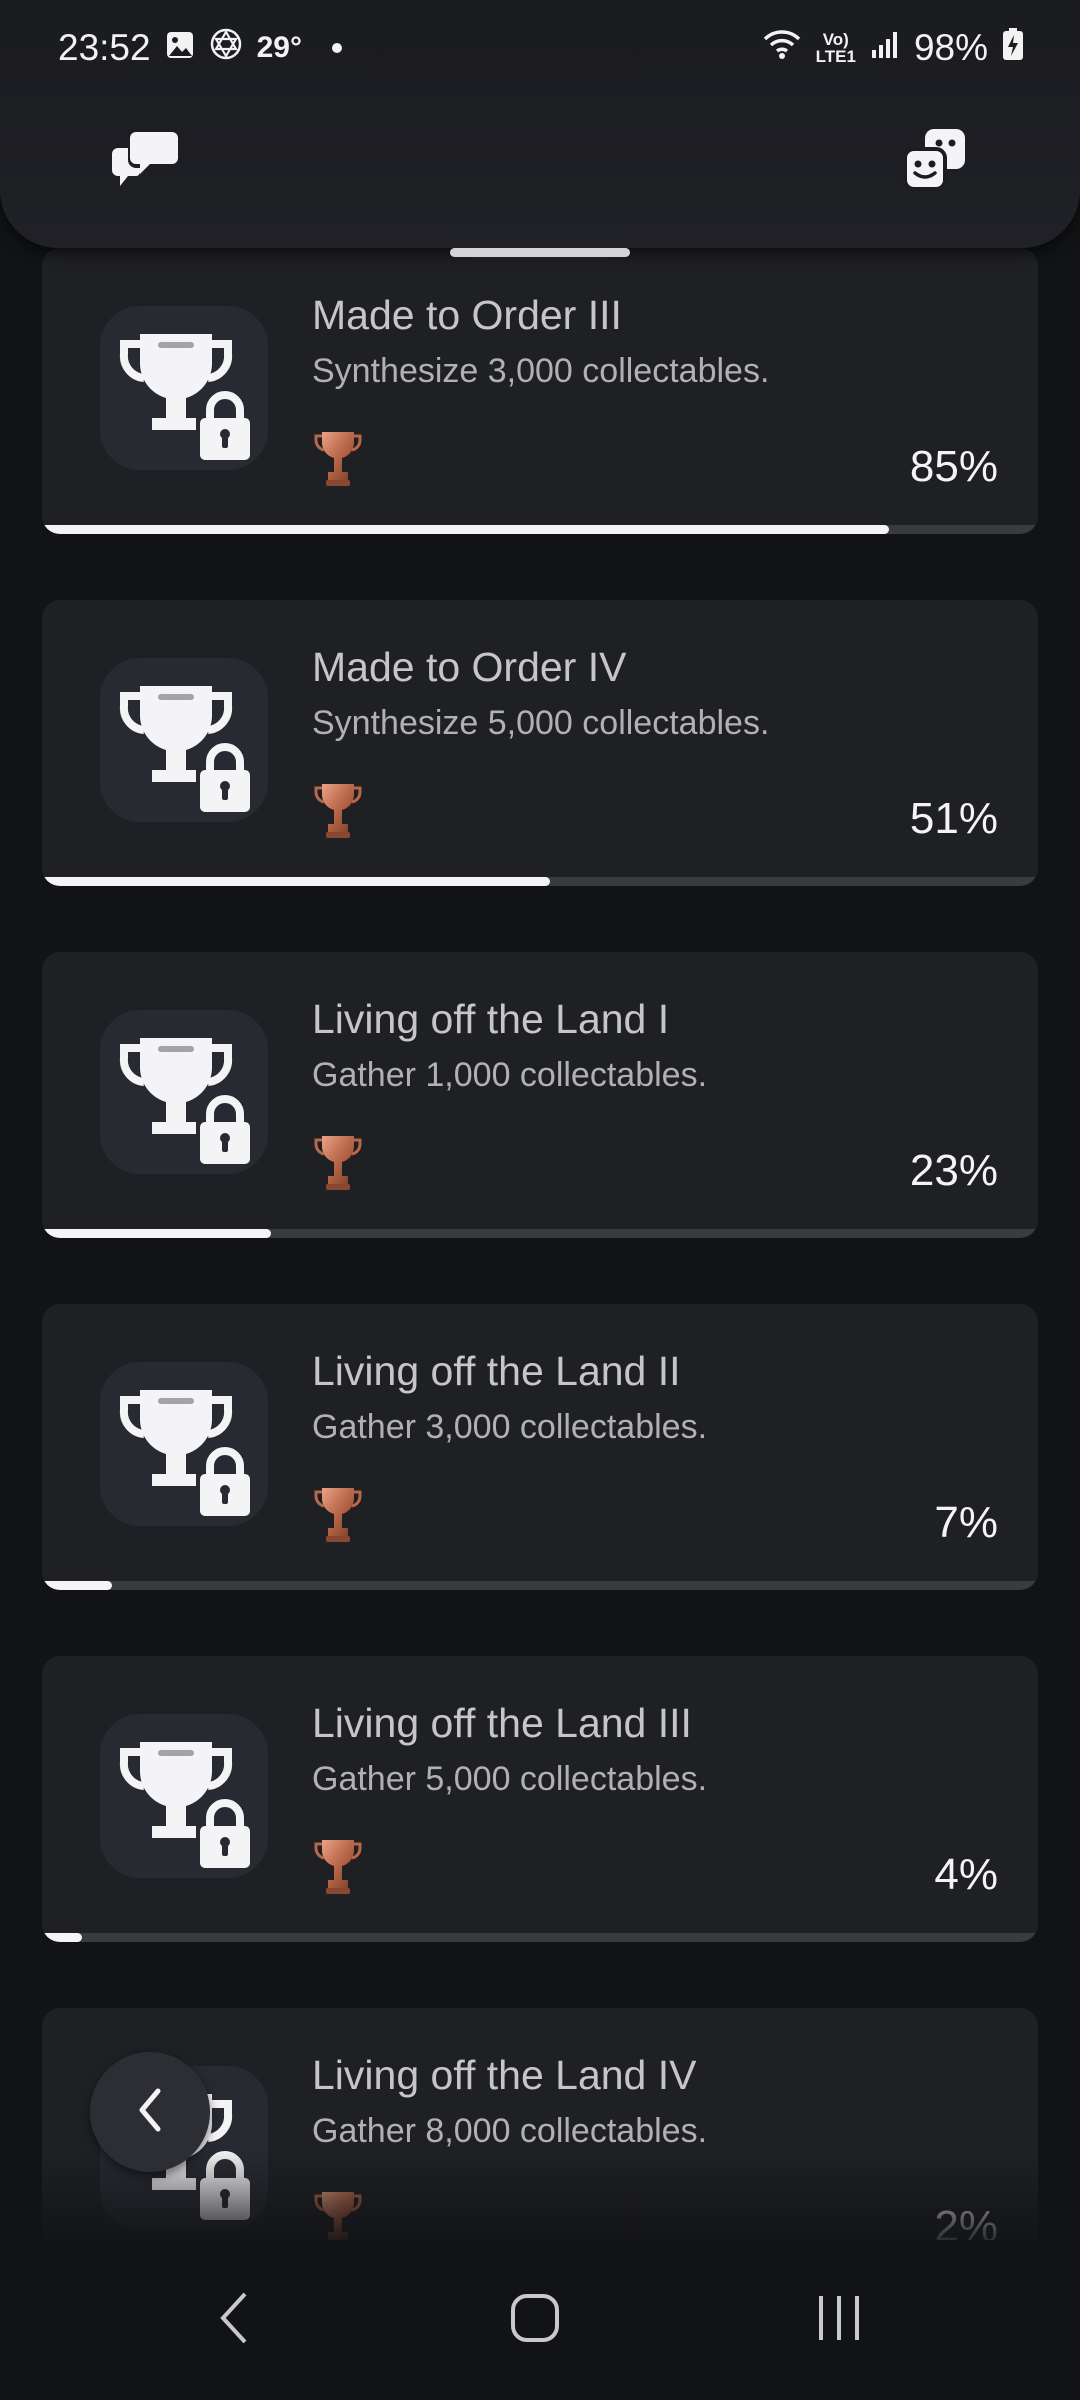 This screenshot has width=1080, height=2400. Describe the element at coordinates (510, 1075) in the screenshot. I see `trophy-description: Gather 1,000 collectables.` at that location.